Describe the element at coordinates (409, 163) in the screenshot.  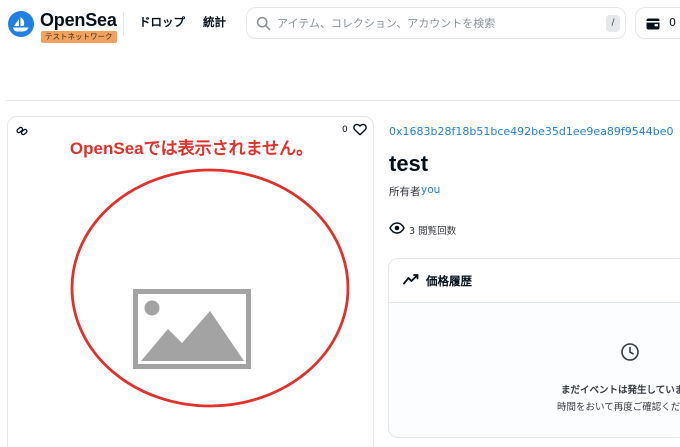
I see `item-title: test` at that location.